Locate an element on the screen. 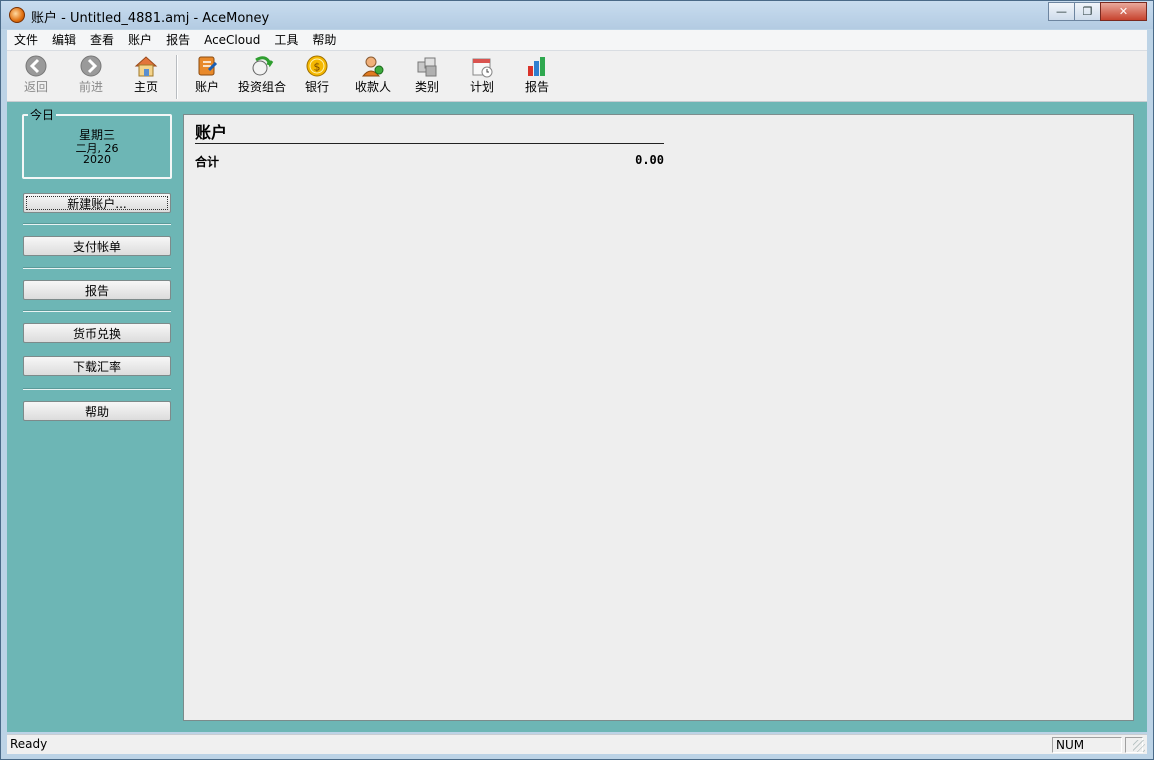 This screenshot has height=760, width=1154. maximize-button: ❐ is located at coordinates (1087, 11).